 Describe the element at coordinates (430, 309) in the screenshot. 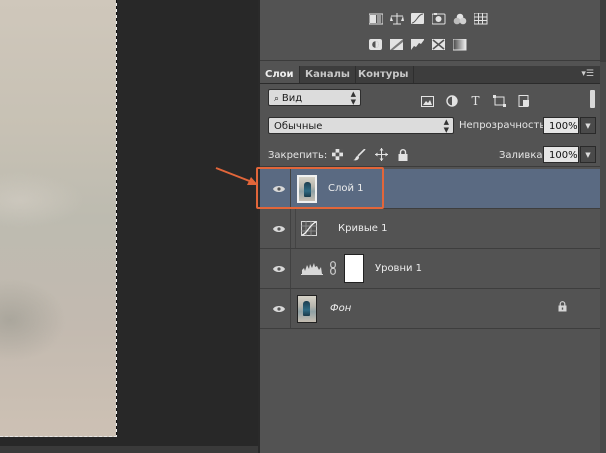

I see `layer-row-background: Фон` at that location.